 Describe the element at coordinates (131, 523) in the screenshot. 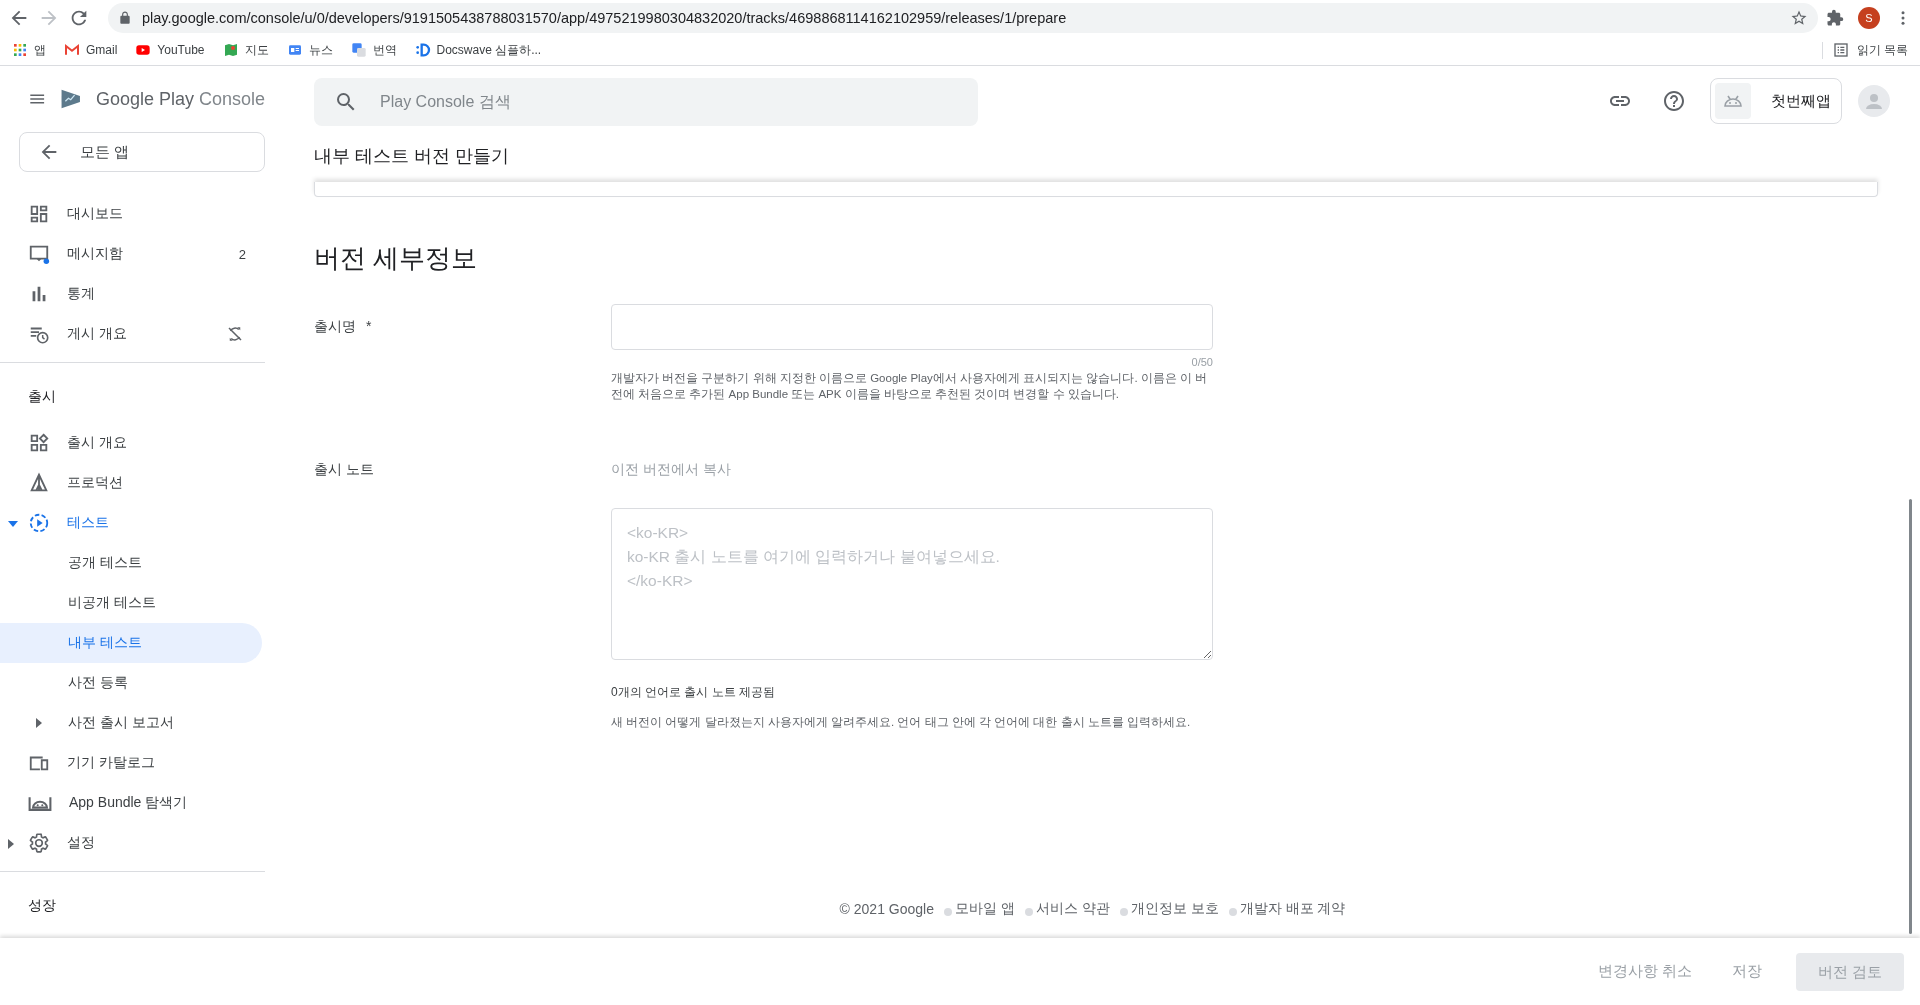

I see `nav-item: 테스트` at that location.